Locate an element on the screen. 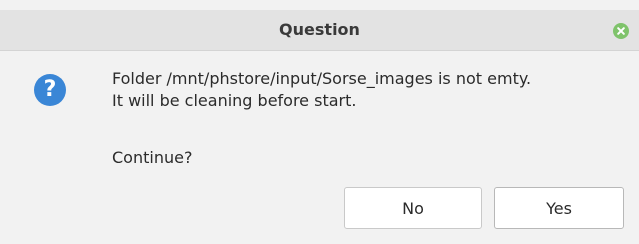 The width and height of the screenshot is (639, 244). close-icon is located at coordinates (621, 31).